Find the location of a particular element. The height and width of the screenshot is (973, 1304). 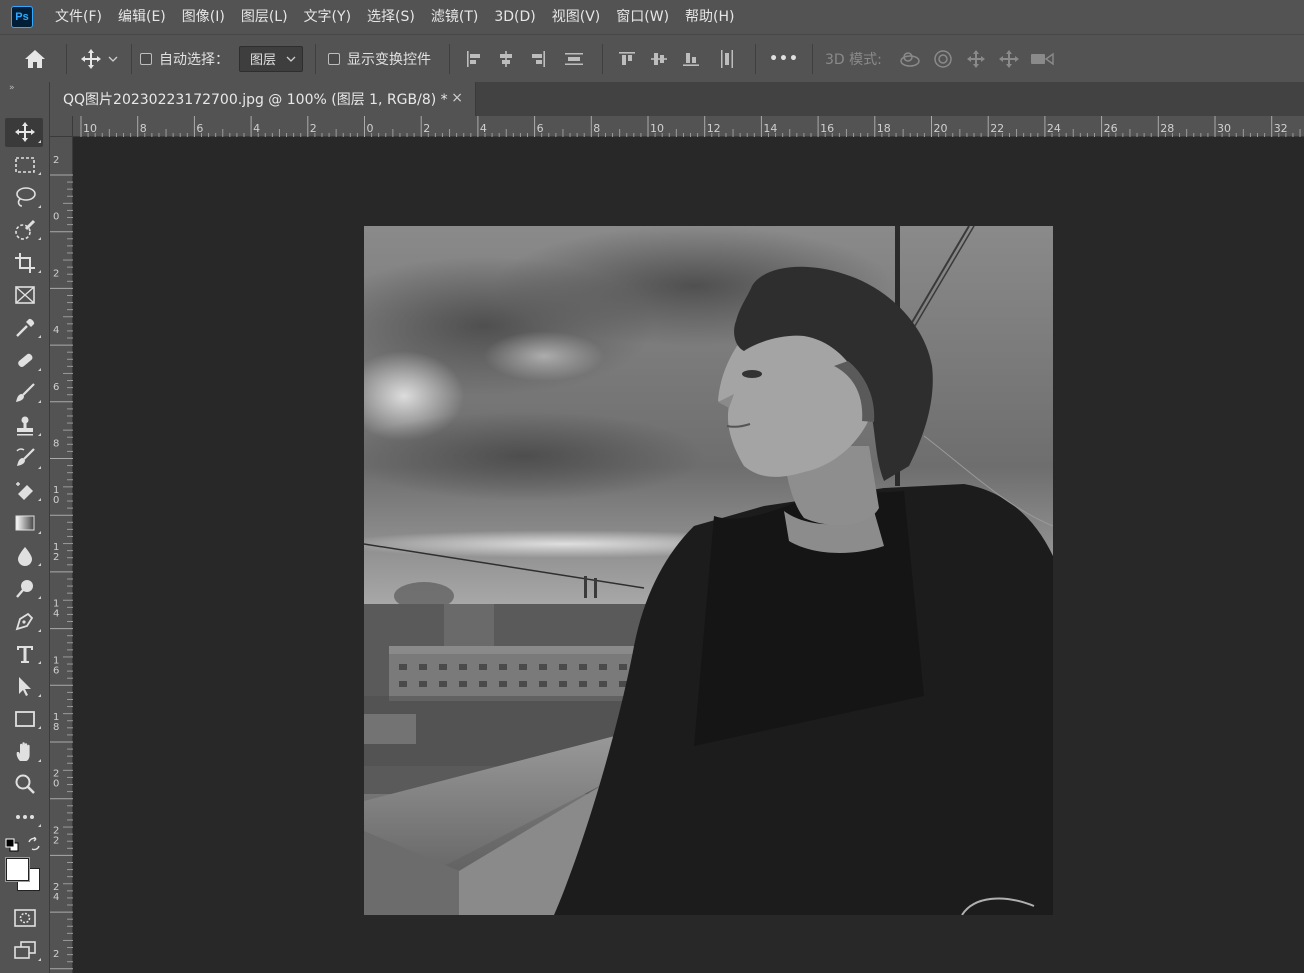

hand-tool is located at coordinates (25, 751).